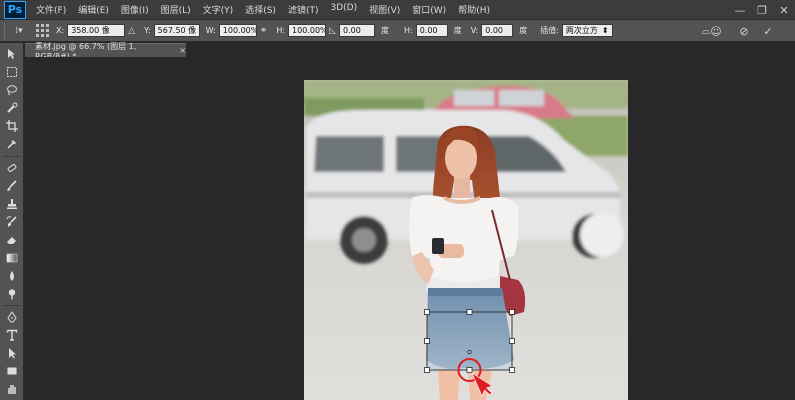 Image resolution: width=795 pixels, height=400 pixels. What do you see at coordinates (260, 9) in the screenshot?
I see `menu-select: 选择(S)` at bounding box center [260, 9].